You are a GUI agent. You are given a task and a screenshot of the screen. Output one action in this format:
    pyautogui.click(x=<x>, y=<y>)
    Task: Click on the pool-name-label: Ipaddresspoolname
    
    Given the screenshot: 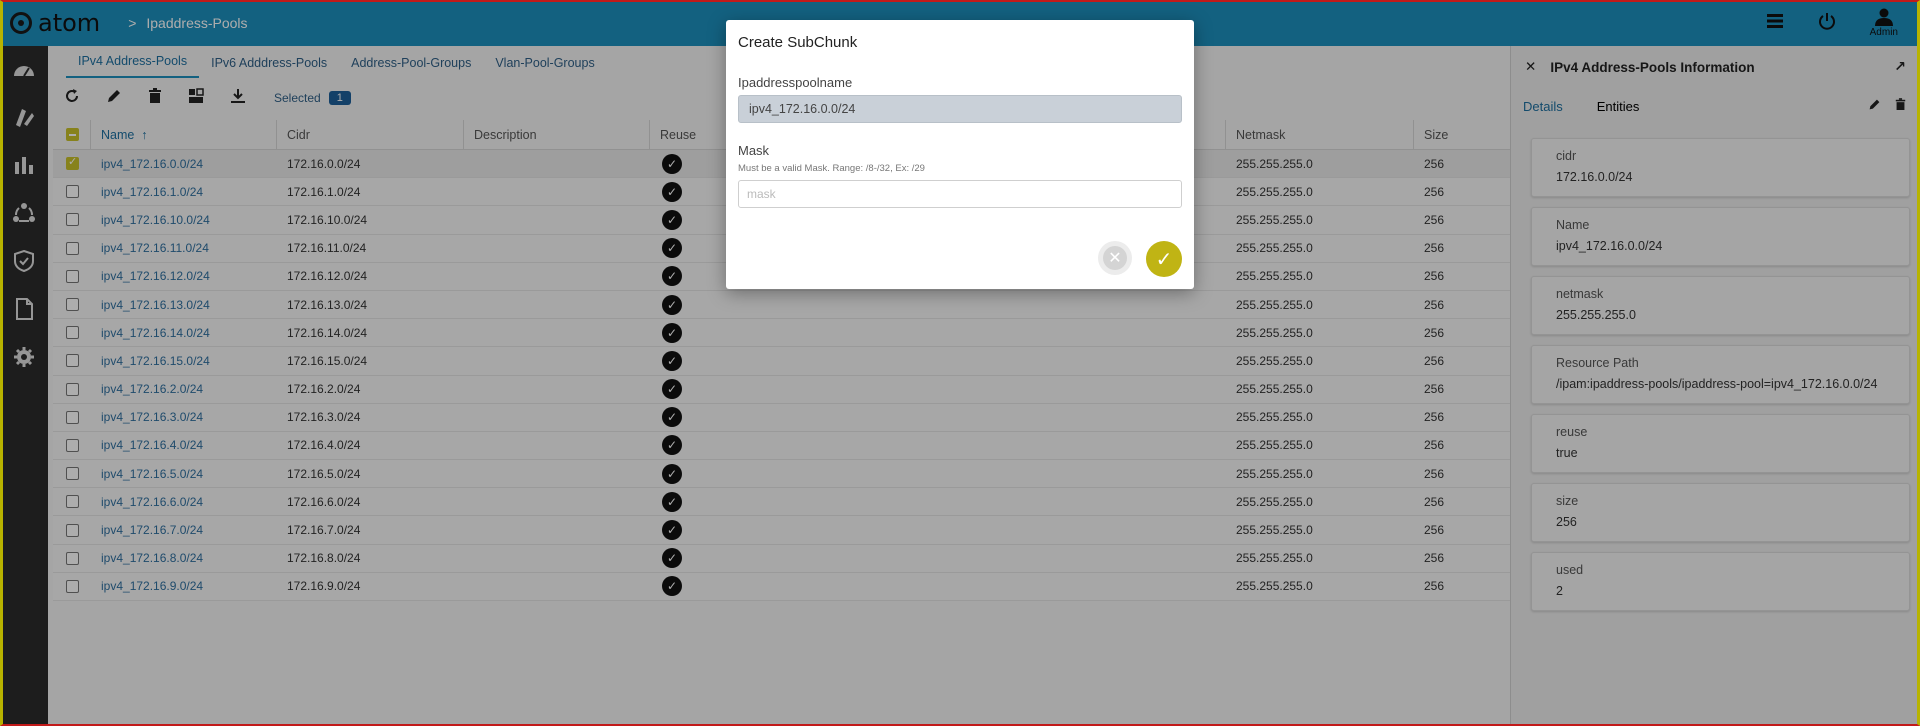 What is the action you would take?
    pyautogui.click(x=795, y=82)
    